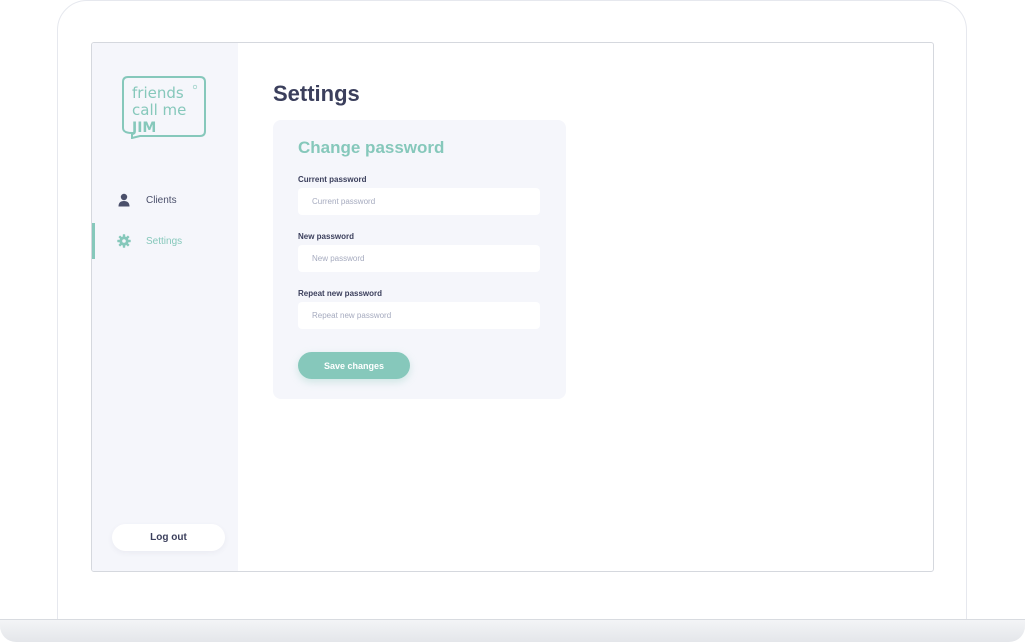 The width and height of the screenshot is (1025, 642). Describe the element at coordinates (168, 537) in the screenshot. I see `logout-button: Log out` at that location.